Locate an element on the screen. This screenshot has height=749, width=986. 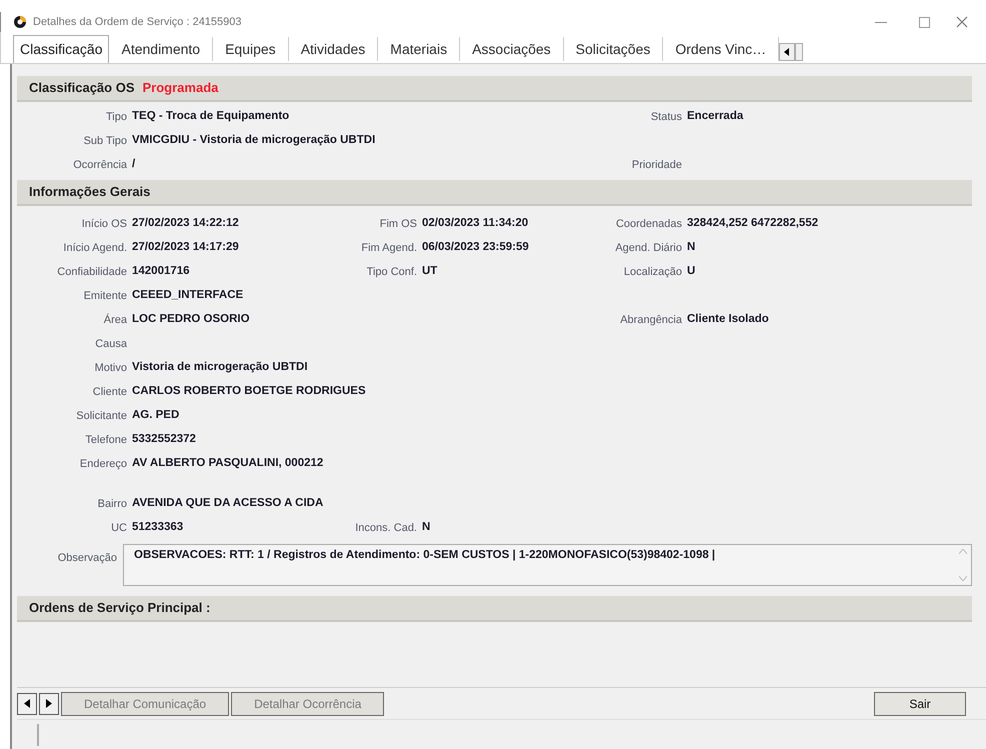
field-value: 328424,252 6472282,552 is located at coordinates (752, 224).